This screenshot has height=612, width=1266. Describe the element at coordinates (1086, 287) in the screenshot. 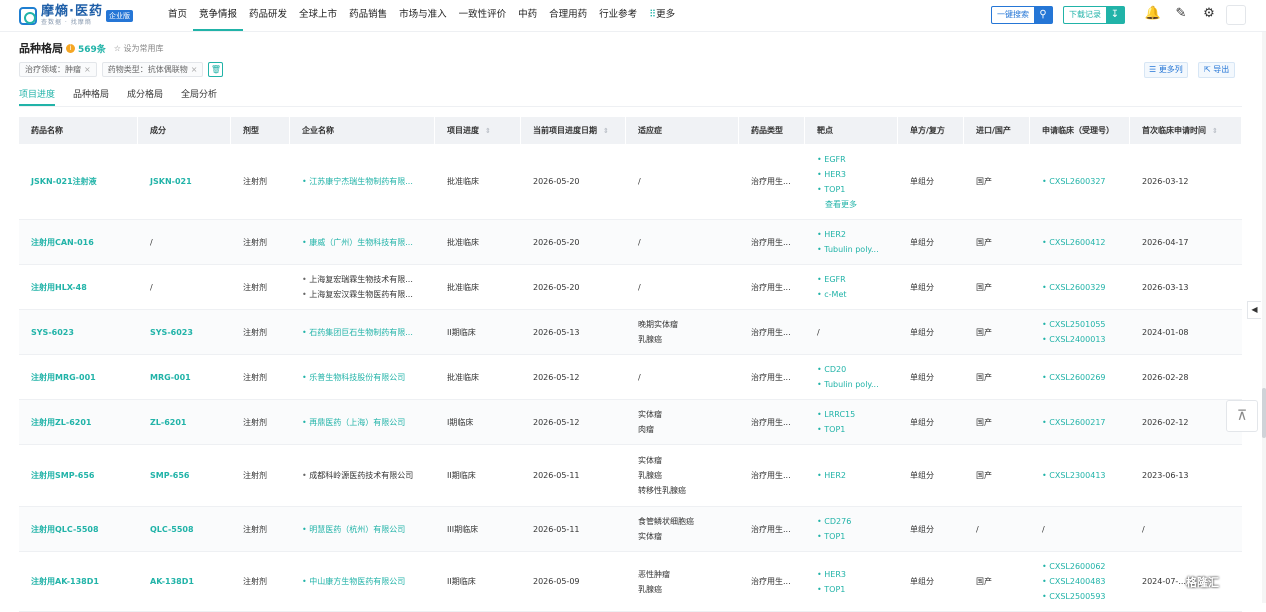

I see `acceptance-link: CXSL2600329` at that location.